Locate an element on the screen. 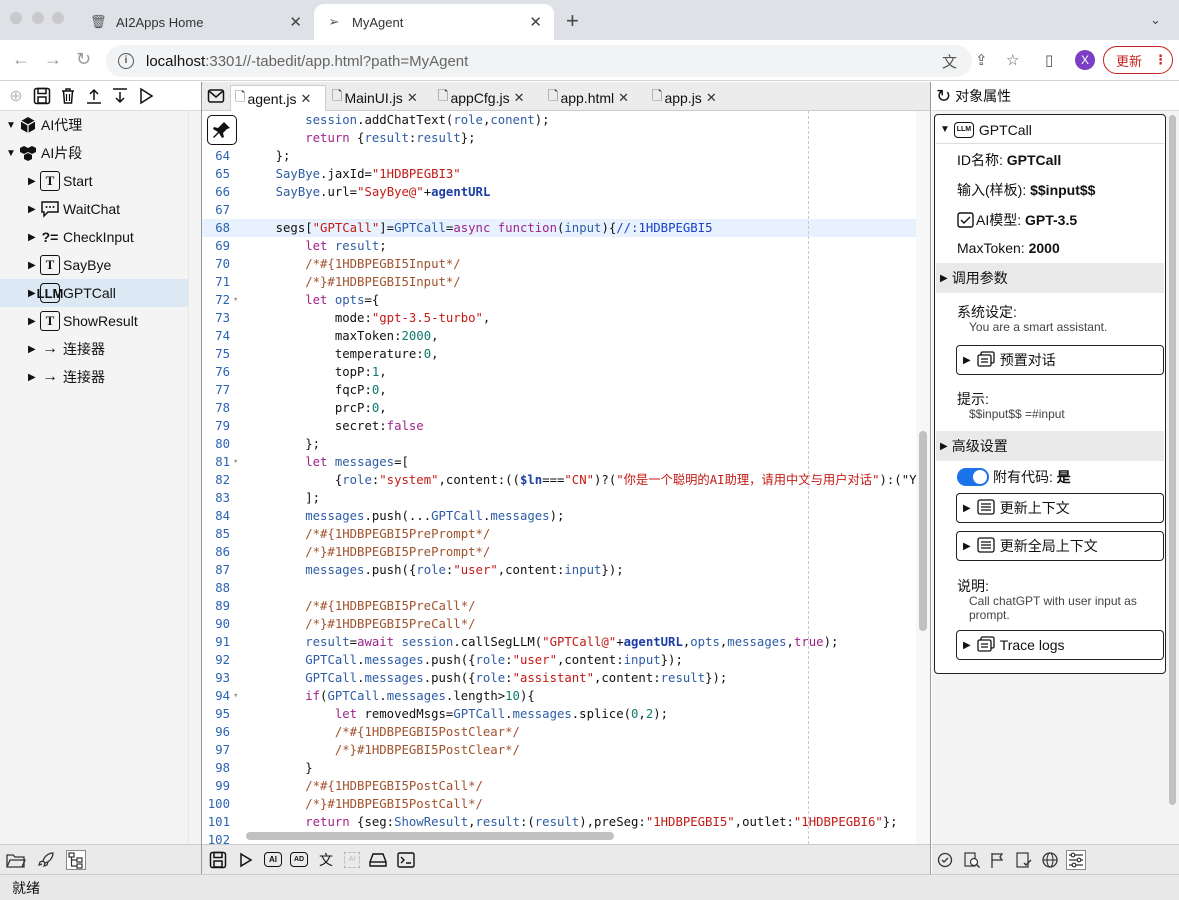 Image resolution: width=1179 pixels, height=900 pixels. reload-button: ↻ is located at coordinates (83, 59).